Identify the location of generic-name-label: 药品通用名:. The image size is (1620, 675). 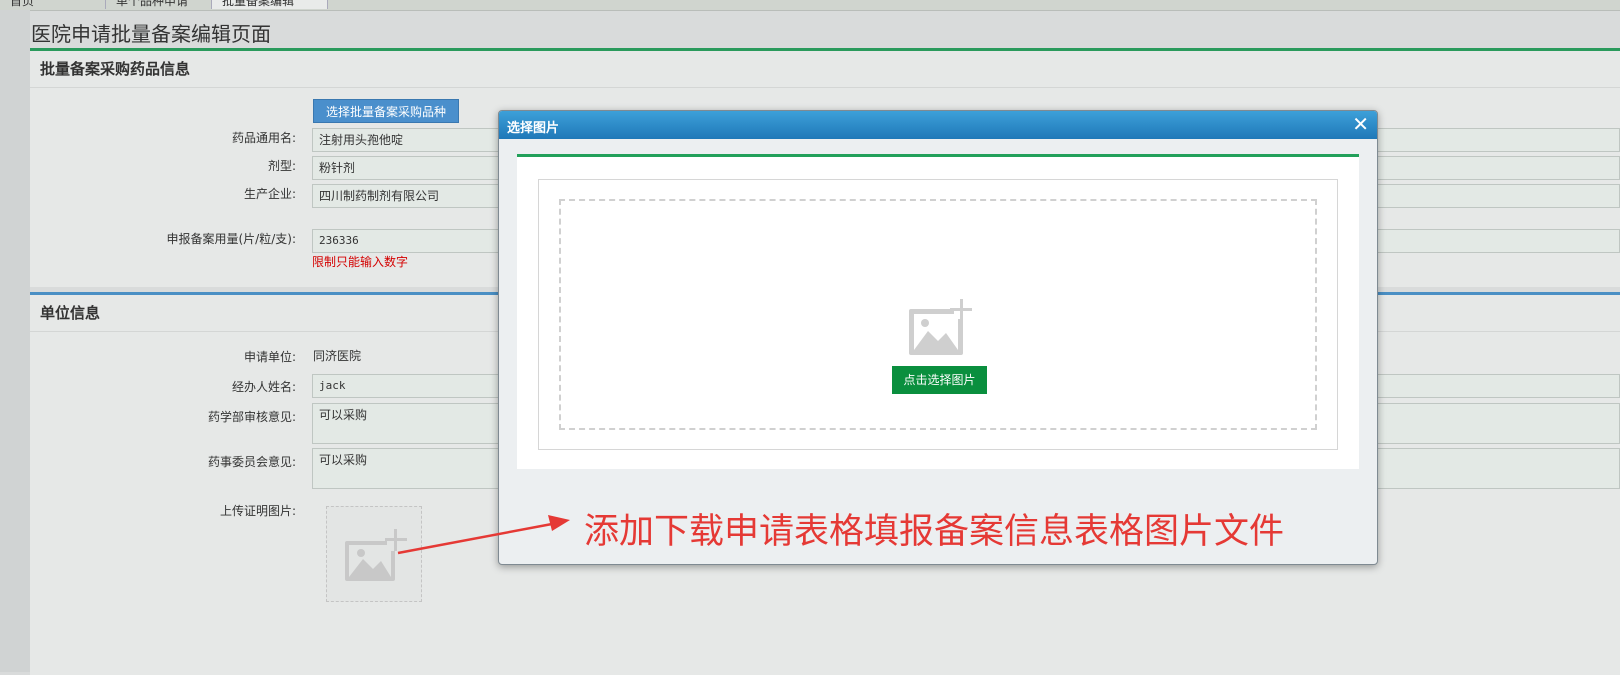
(263, 138).